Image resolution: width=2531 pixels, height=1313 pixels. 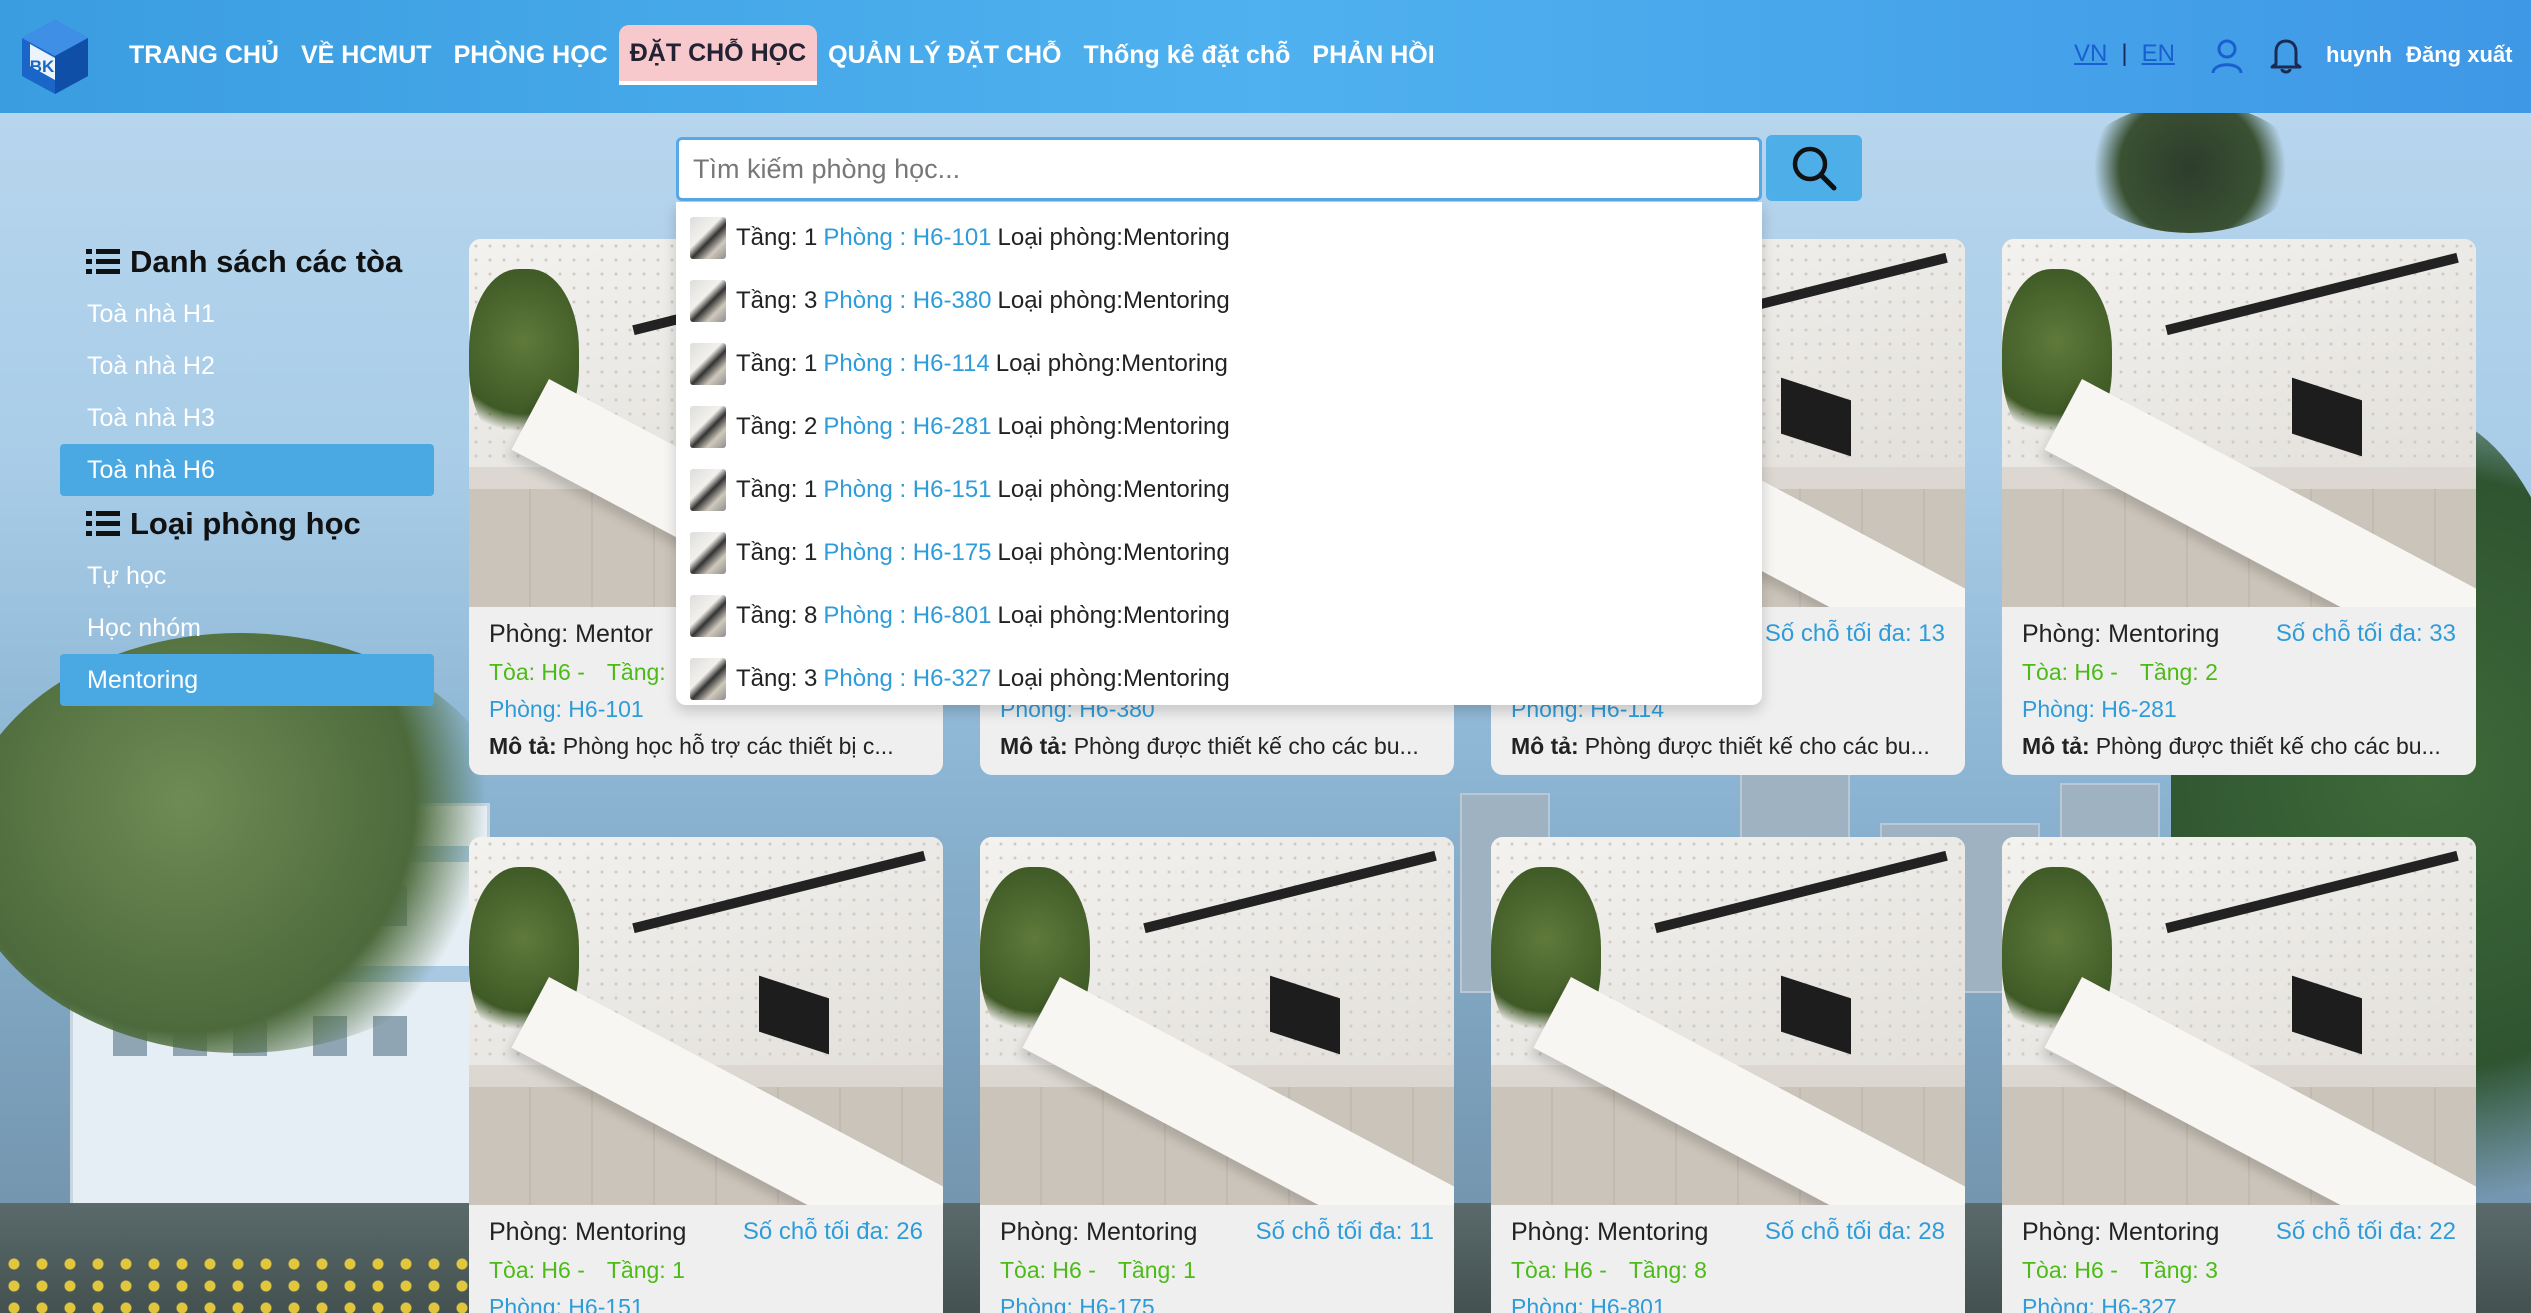 I want to click on search-button, so click(x=1814, y=168).